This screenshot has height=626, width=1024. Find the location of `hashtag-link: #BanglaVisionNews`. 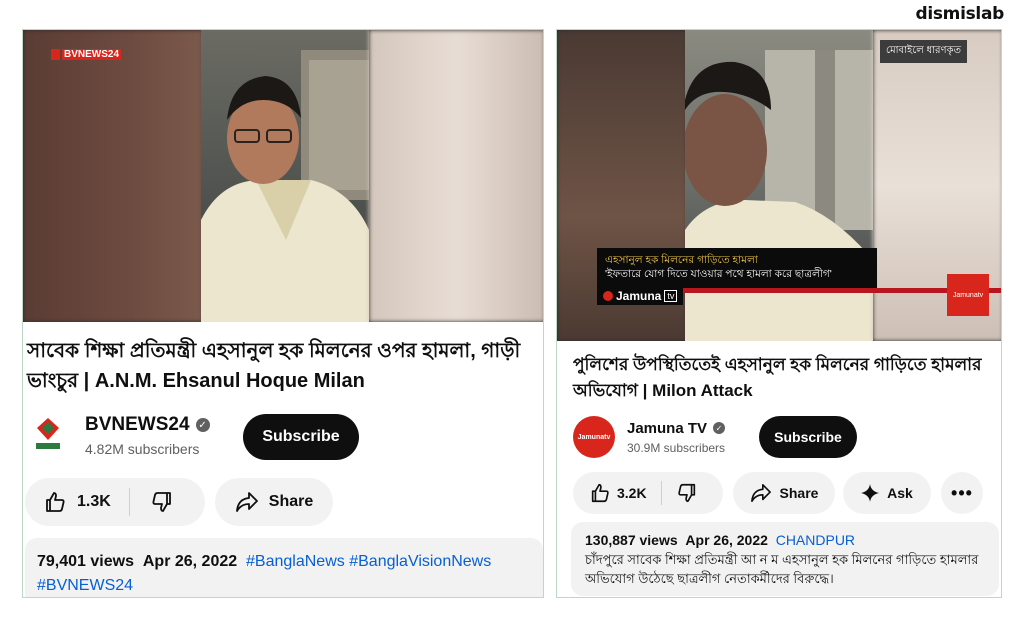

hashtag-link: #BanglaVisionNews is located at coordinates (420, 561).